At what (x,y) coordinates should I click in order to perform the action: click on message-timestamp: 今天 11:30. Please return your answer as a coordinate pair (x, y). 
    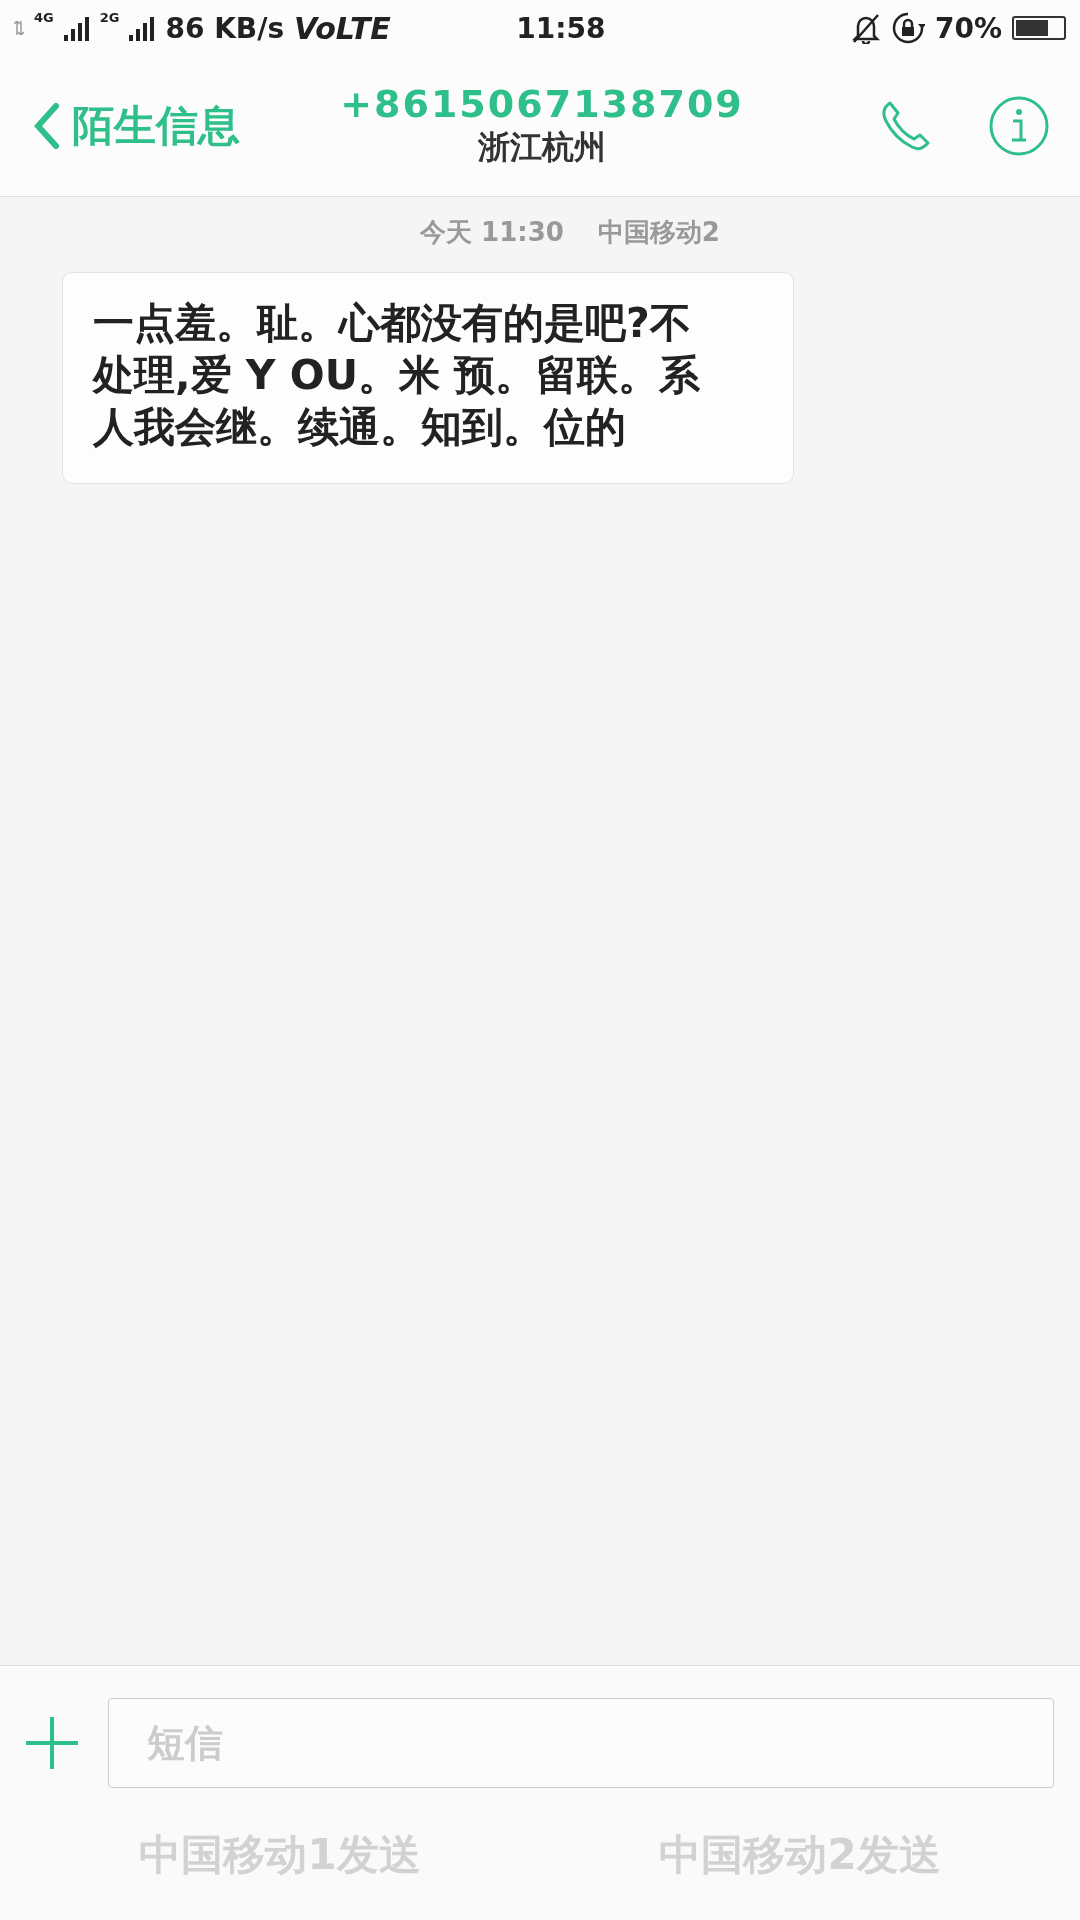
    Looking at the image, I should click on (492, 232).